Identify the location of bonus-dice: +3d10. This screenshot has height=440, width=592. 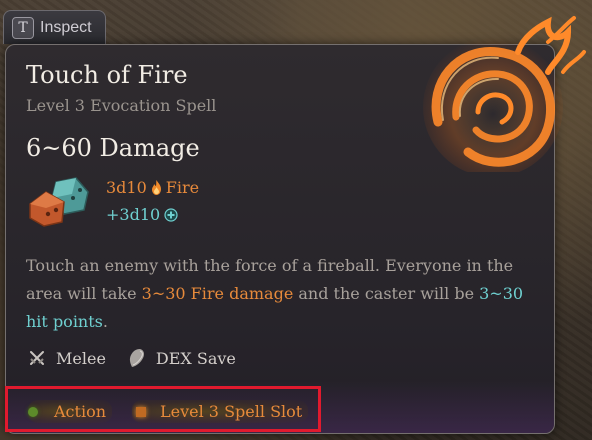
(133, 214).